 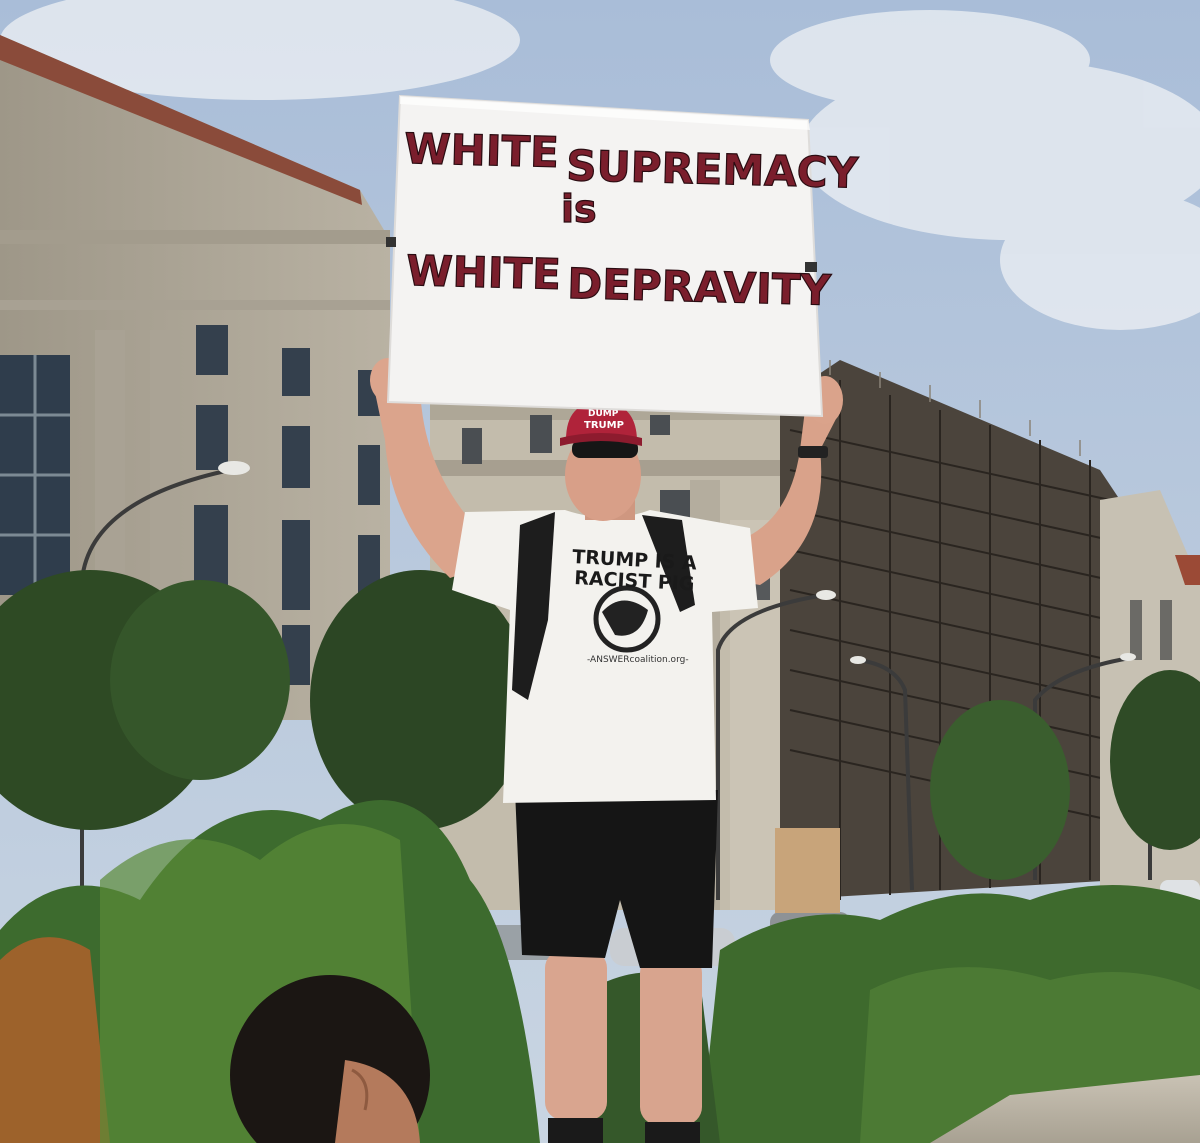 What do you see at coordinates (712, 169) in the screenshot?
I see `sign-line1-supremacy: SUPREMACY` at bounding box center [712, 169].